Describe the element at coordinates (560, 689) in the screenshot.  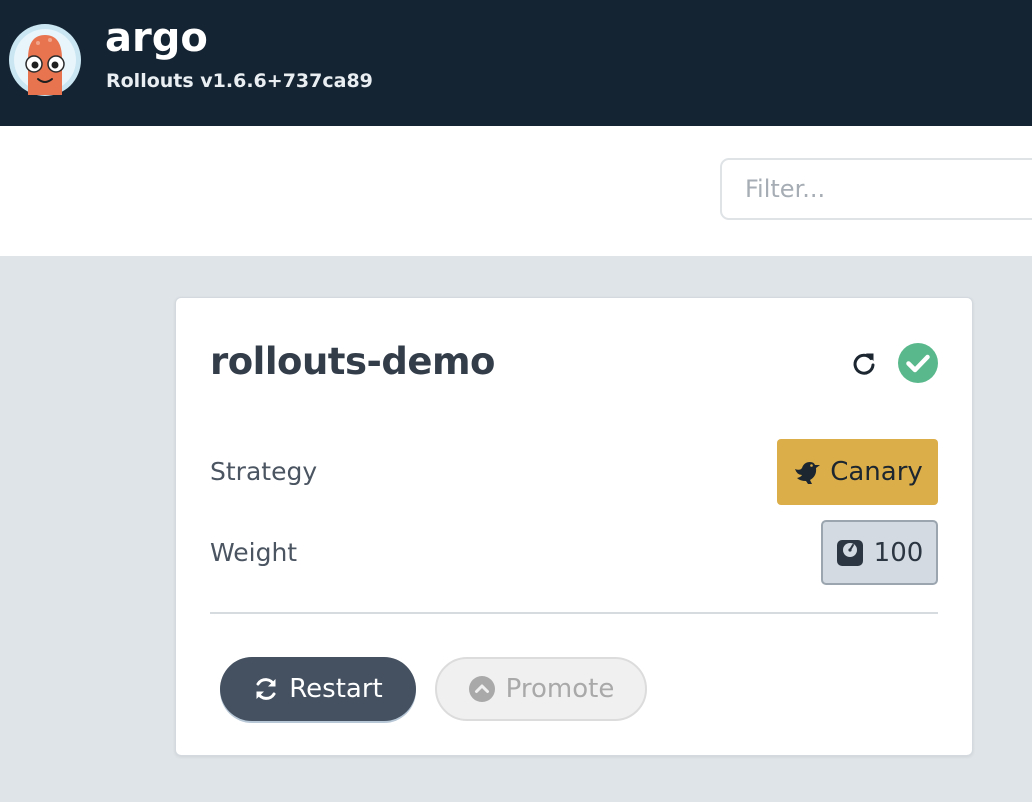
I see `promote-label: Promote` at that location.